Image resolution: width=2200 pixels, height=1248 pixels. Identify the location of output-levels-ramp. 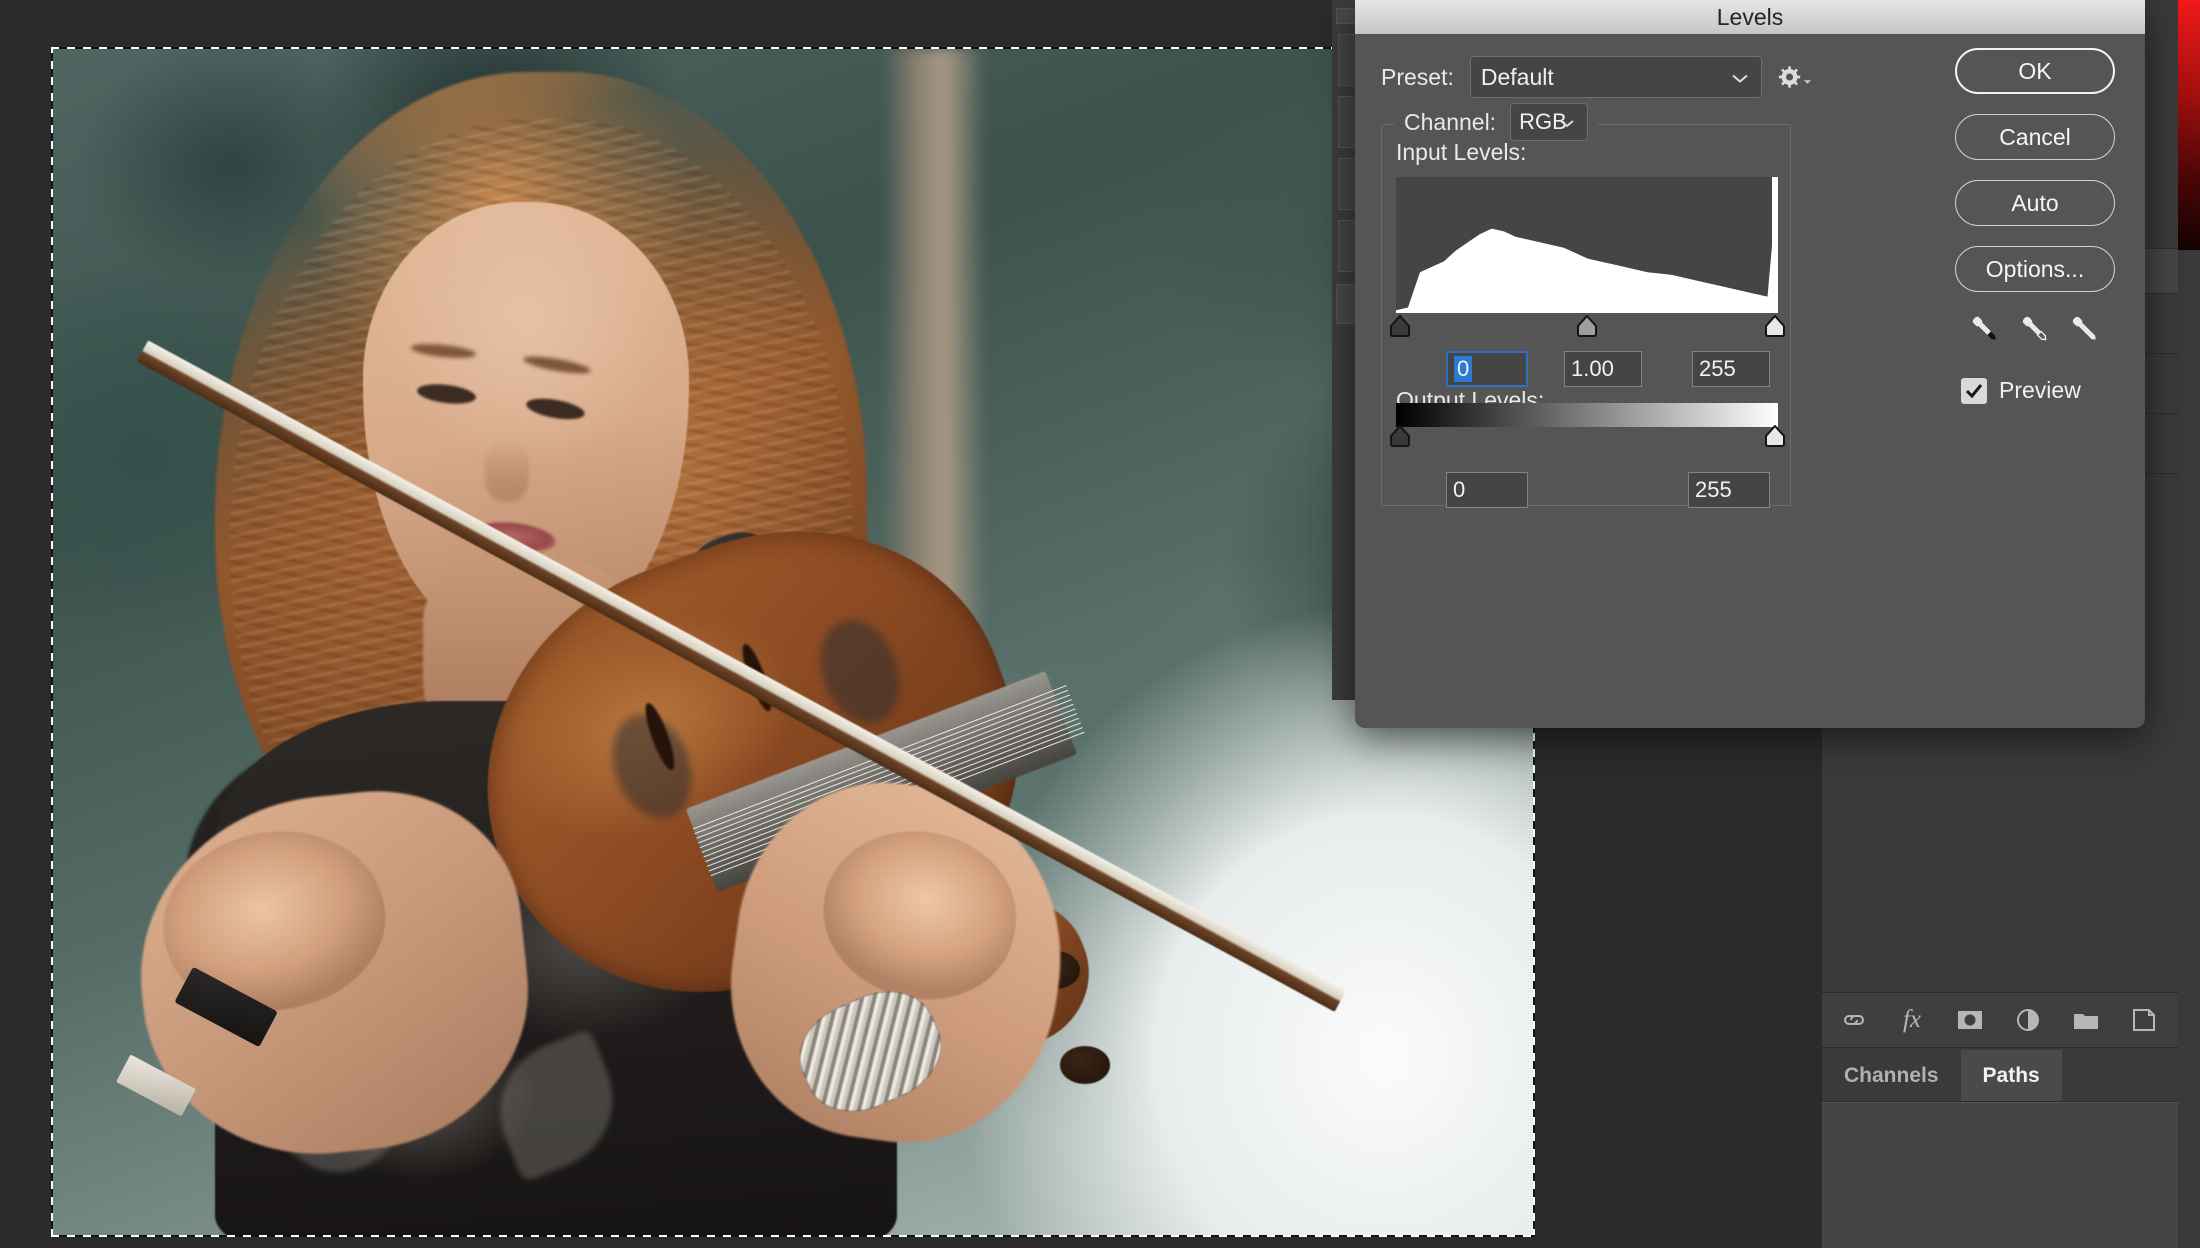
(1587, 415).